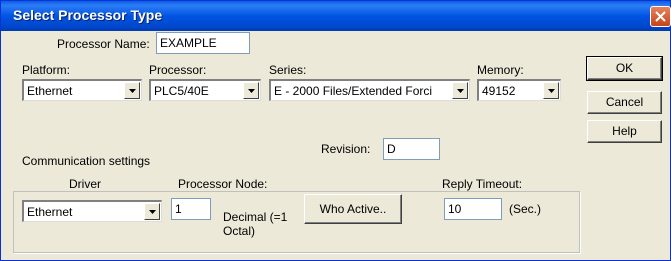 Image resolution: width=671 pixels, height=261 pixels. Describe the element at coordinates (624, 68) in the screenshot. I see `ok-button: OK` at that location.